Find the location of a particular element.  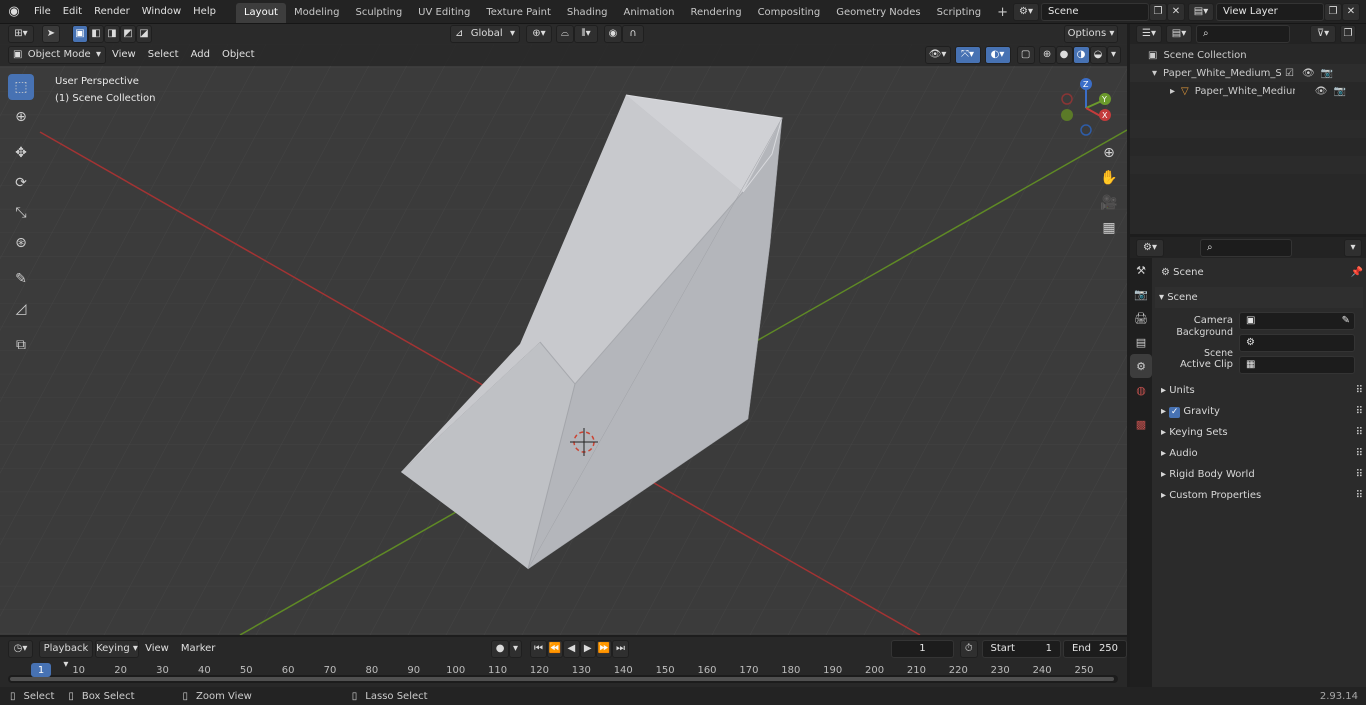

rotate-tool-icon: ⟳ is located at coordinates (21, 183).